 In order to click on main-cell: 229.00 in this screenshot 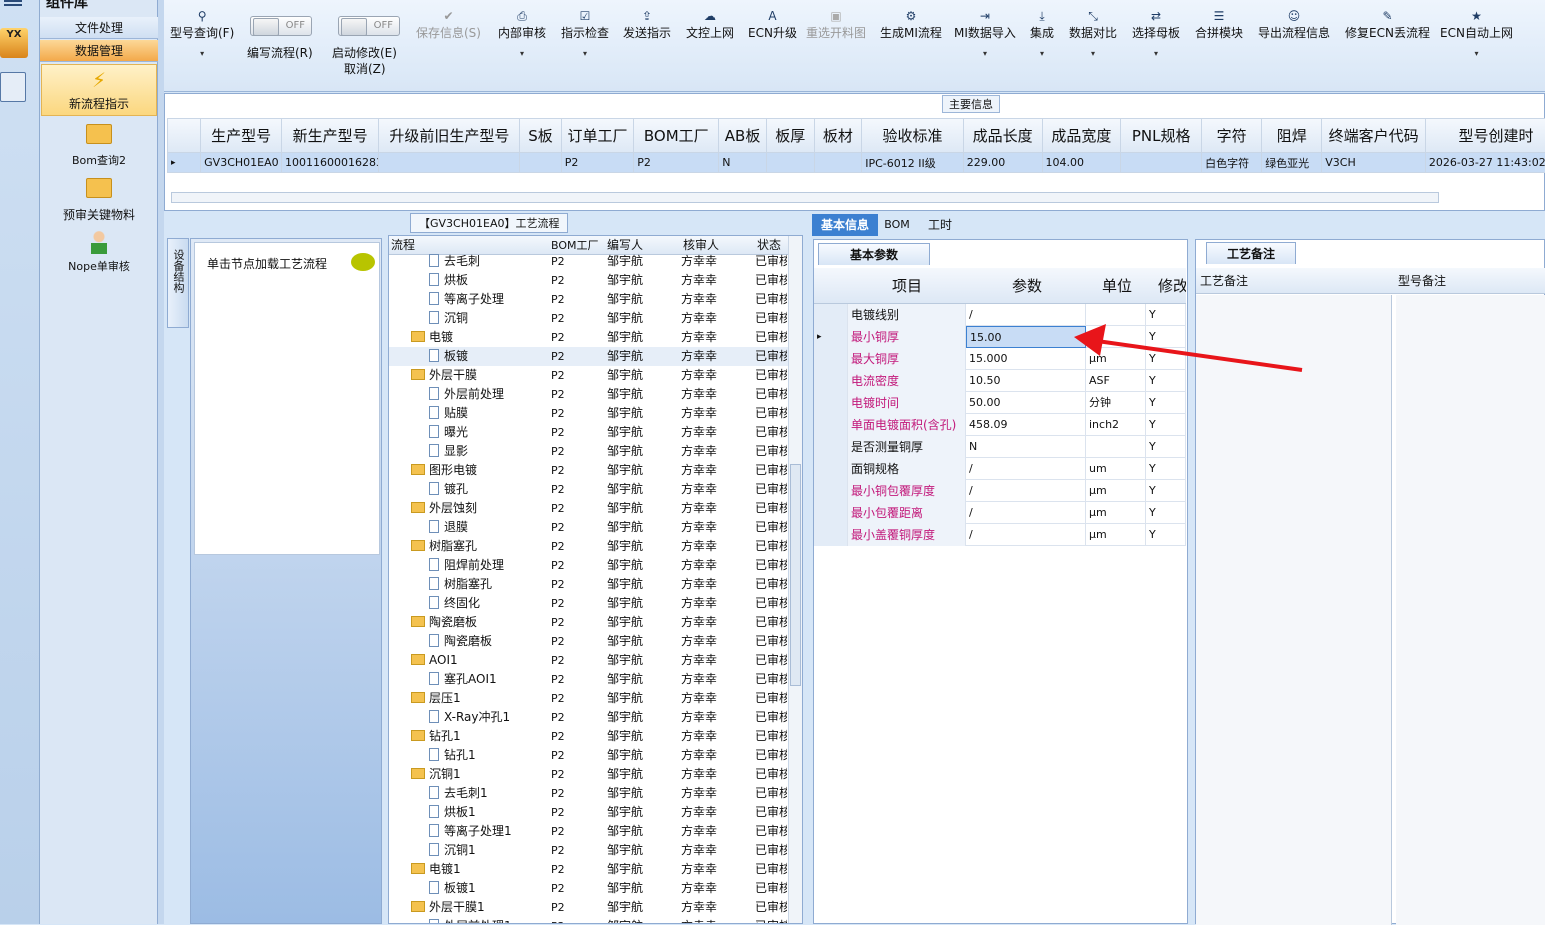, I will do `click(1002, 163)`.